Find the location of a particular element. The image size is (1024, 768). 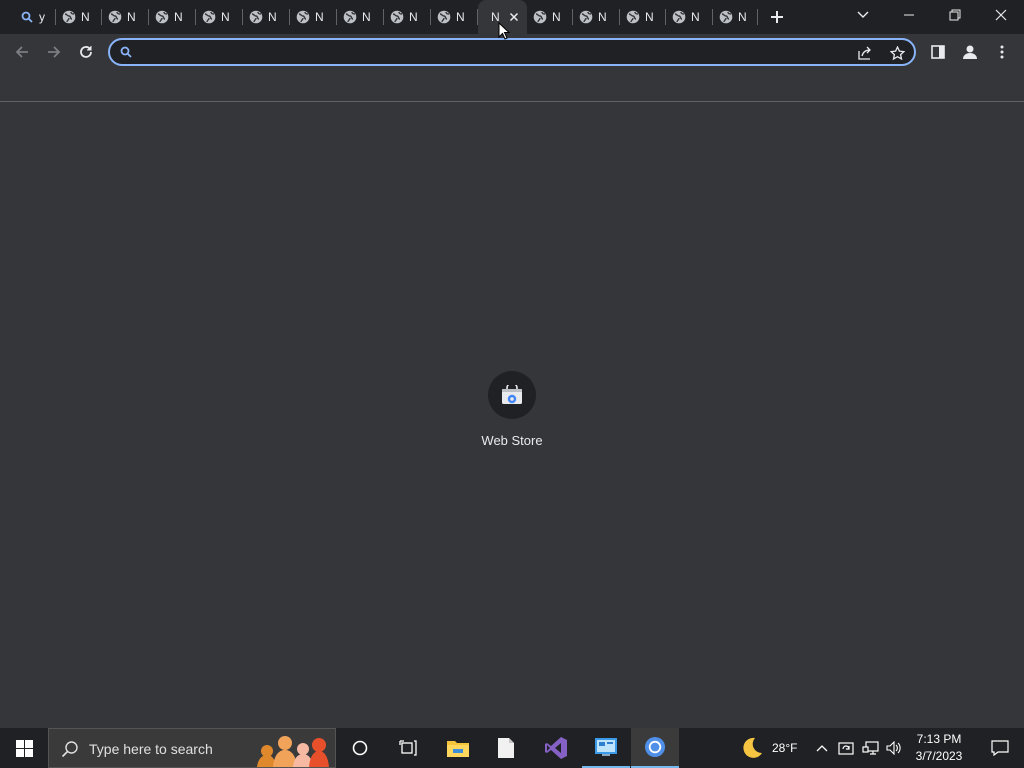

notepad-button is located at coordinates (506, 748).